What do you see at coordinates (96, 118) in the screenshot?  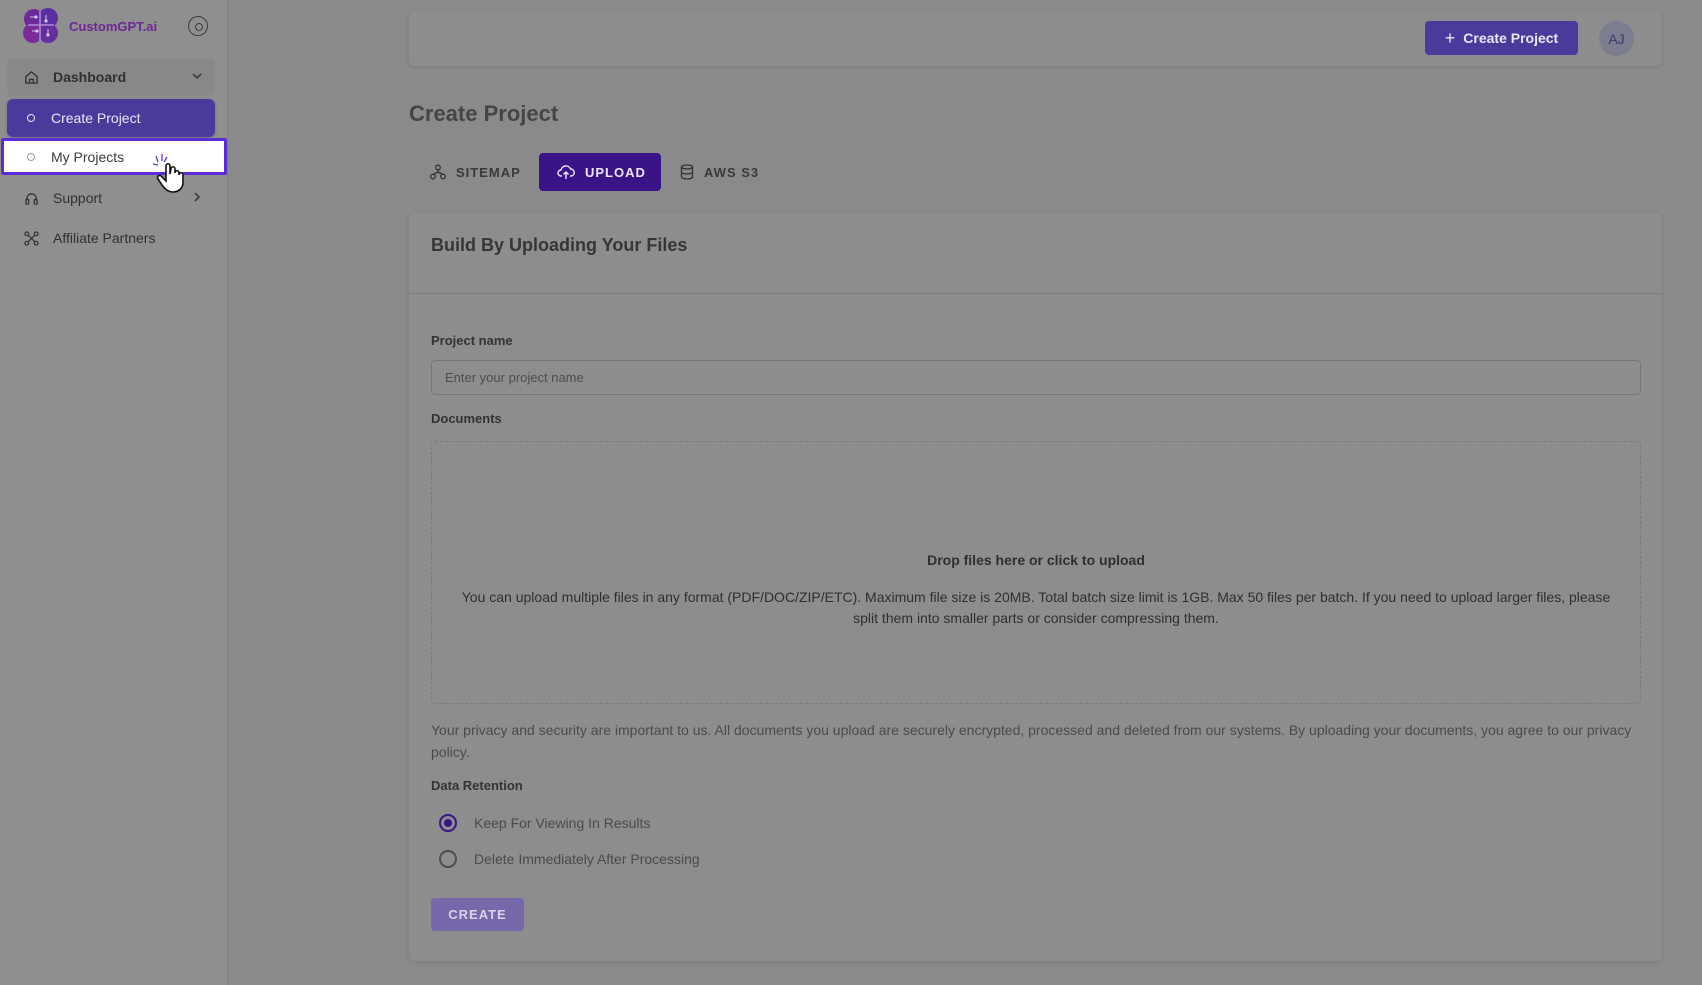 I see `sidebar-item-label: Create Project` at bounding box center [96, 118].